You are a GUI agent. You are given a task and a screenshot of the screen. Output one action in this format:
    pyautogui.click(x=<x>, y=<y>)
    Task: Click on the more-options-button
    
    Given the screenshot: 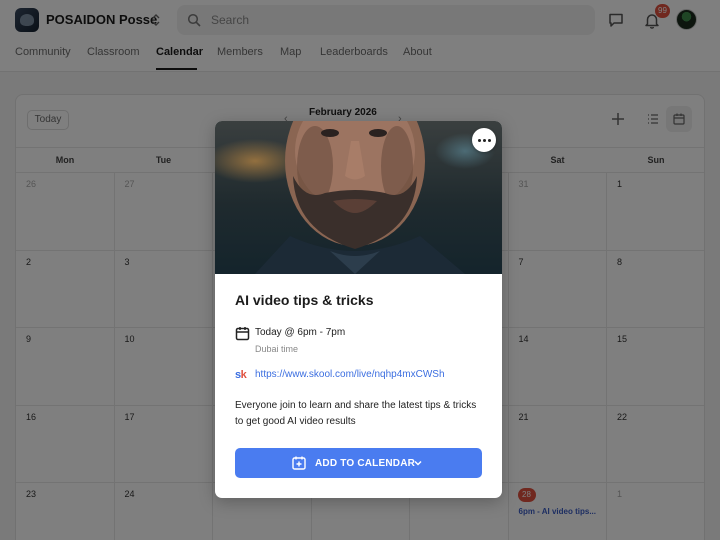 What is the action you would take?
    pyautogui.click(x=484, y=140)
    